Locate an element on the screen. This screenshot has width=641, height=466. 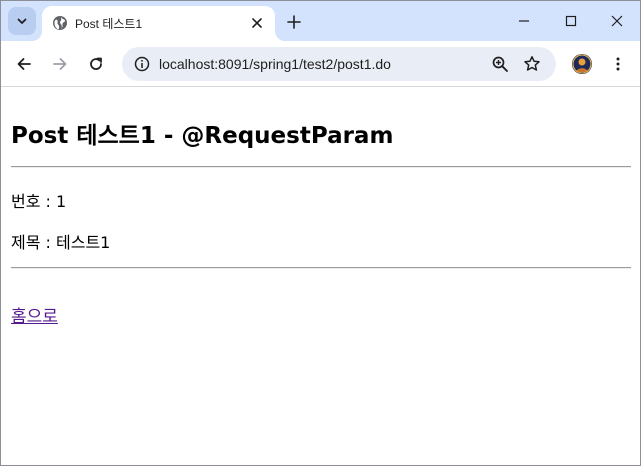
reload-icon is located at coordinates (96, 63).